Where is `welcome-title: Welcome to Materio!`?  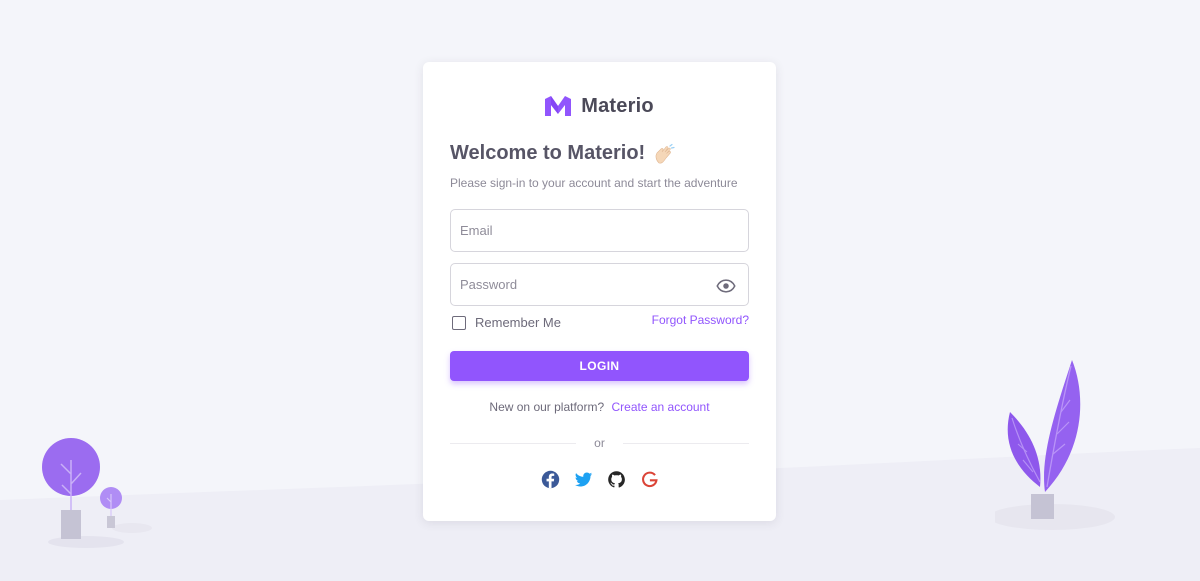
welcome-title: Welcome to Materio! is located at coordinates (548, 153).